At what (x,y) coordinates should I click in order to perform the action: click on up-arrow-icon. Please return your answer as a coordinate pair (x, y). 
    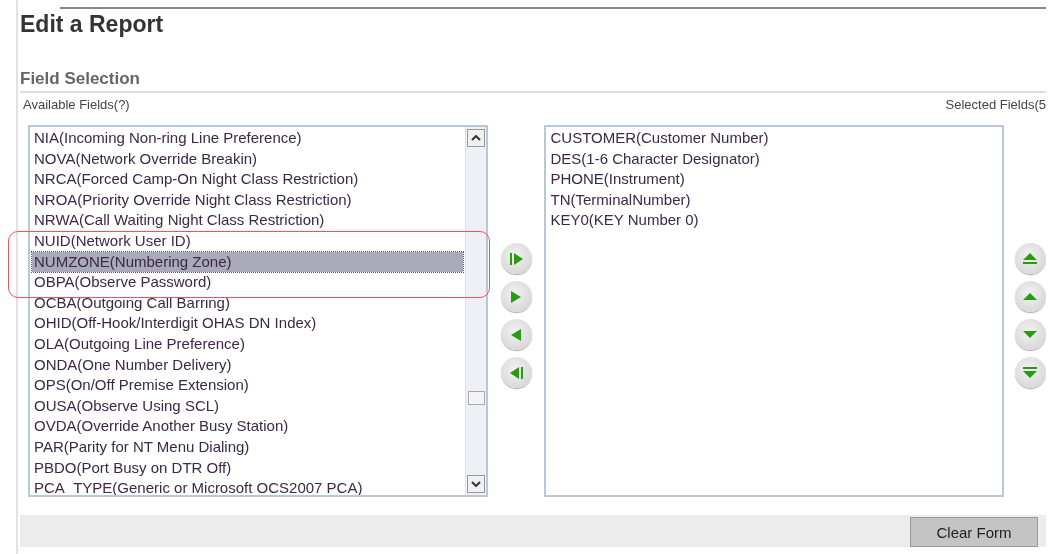
    Looking at the image, I should click on (1030, 296).